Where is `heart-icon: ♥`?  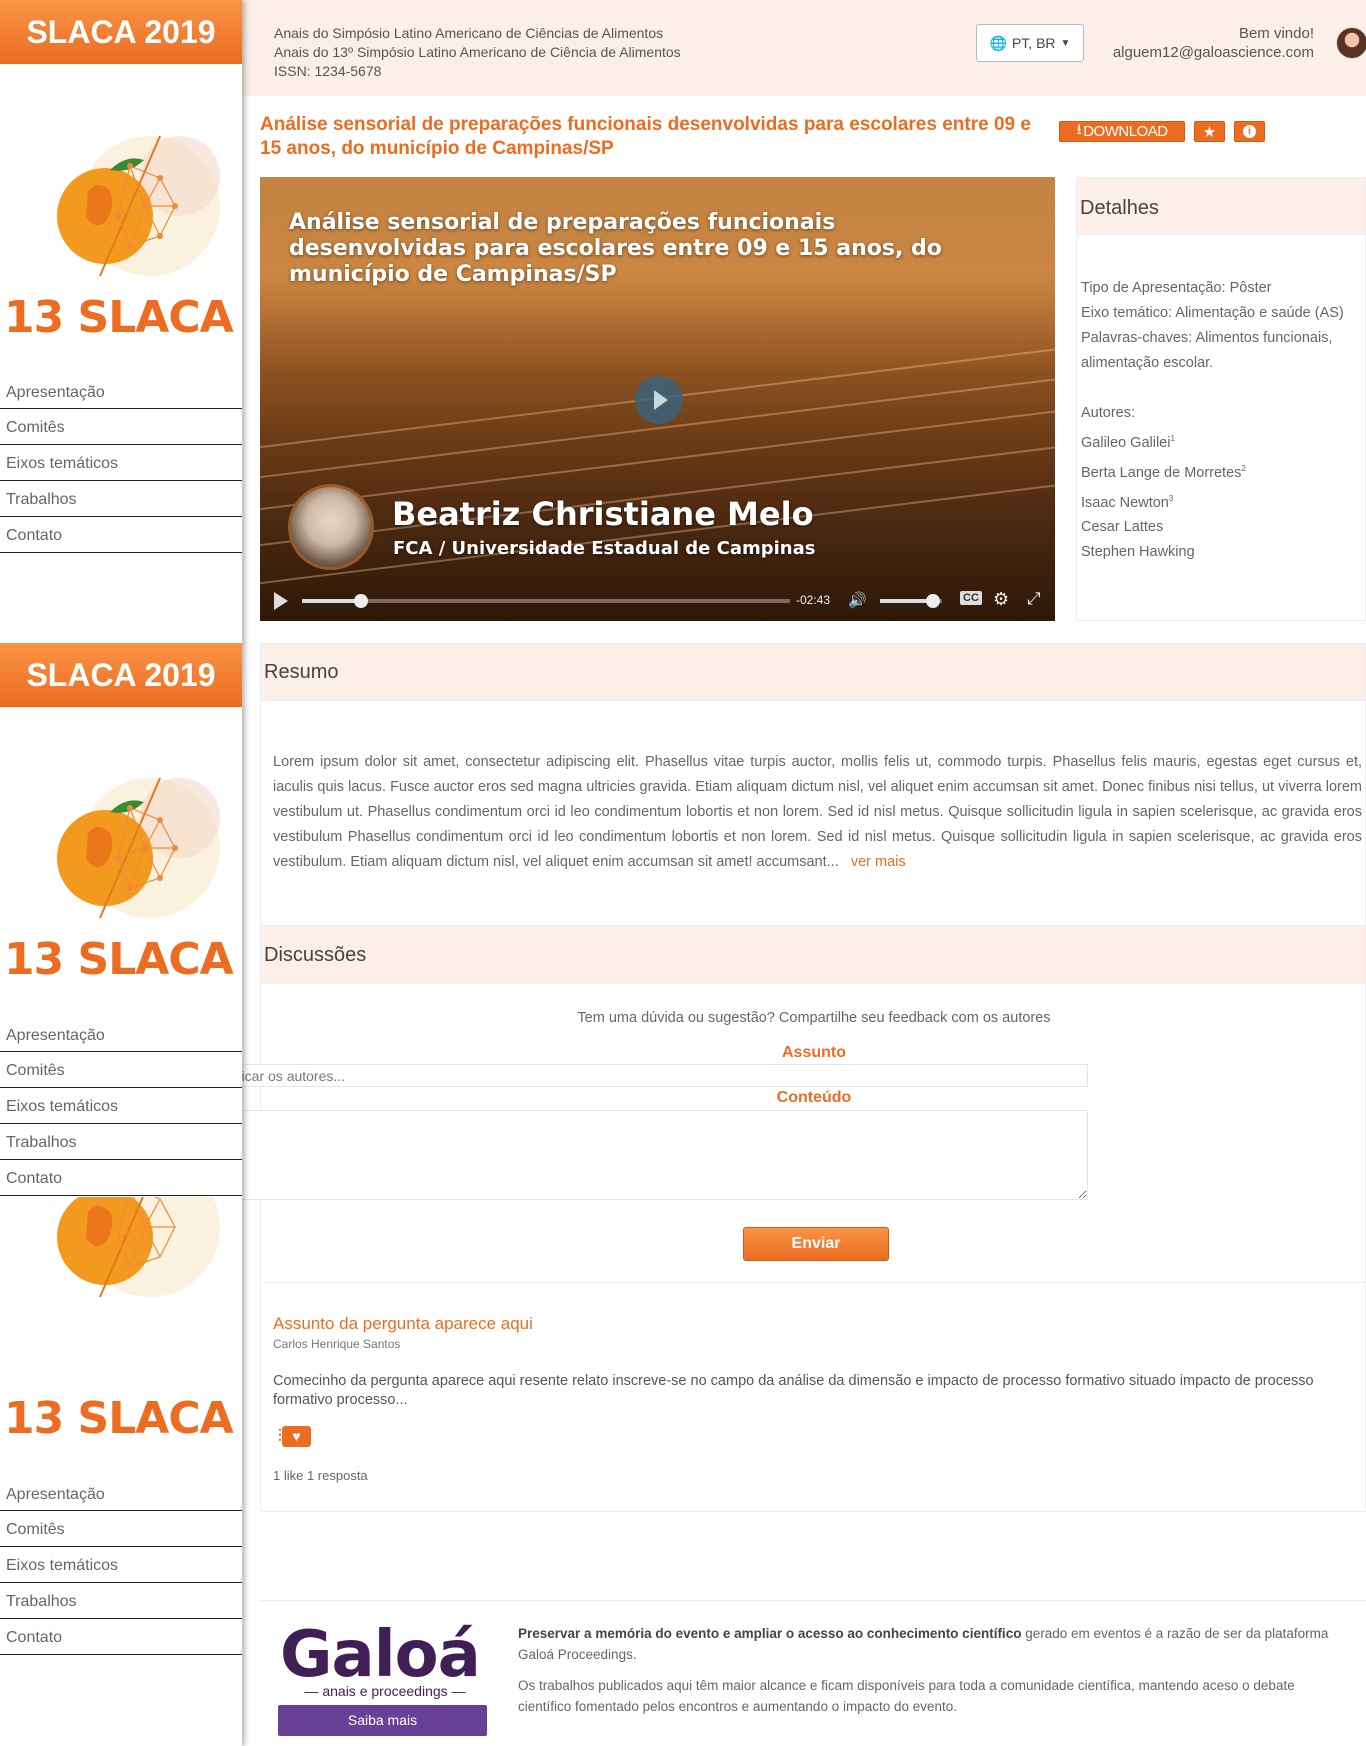
heart-icon: ♥ is located at coordinates (296, 1436).